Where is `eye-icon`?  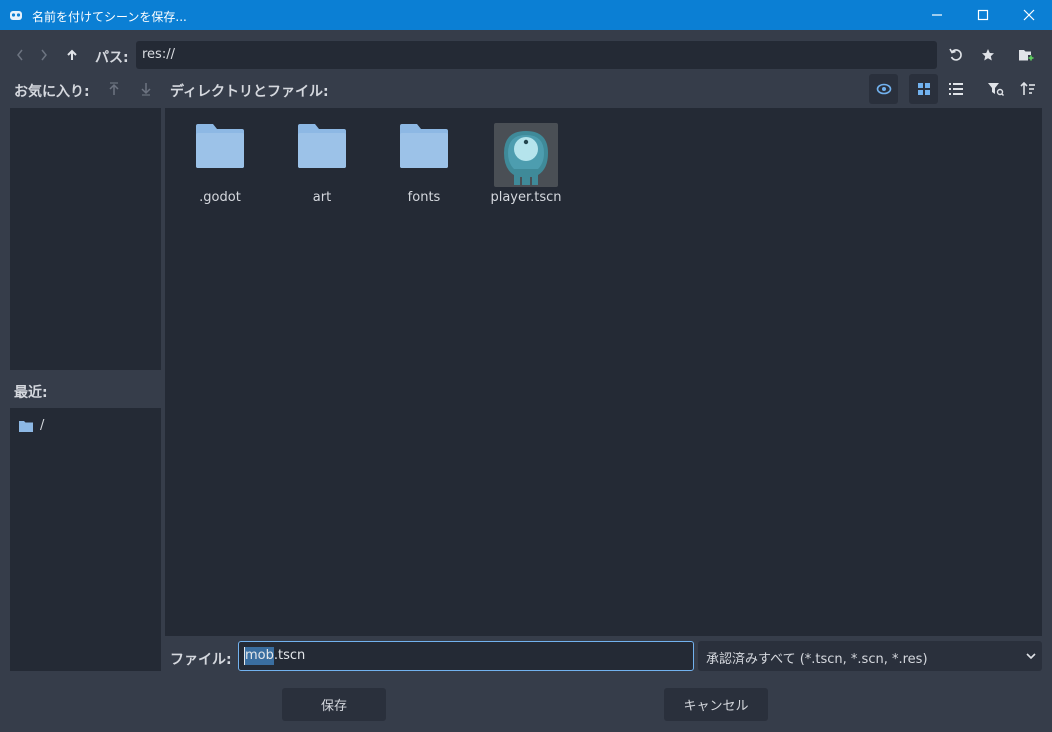 eye-icon is located at coordinates (883, 89).